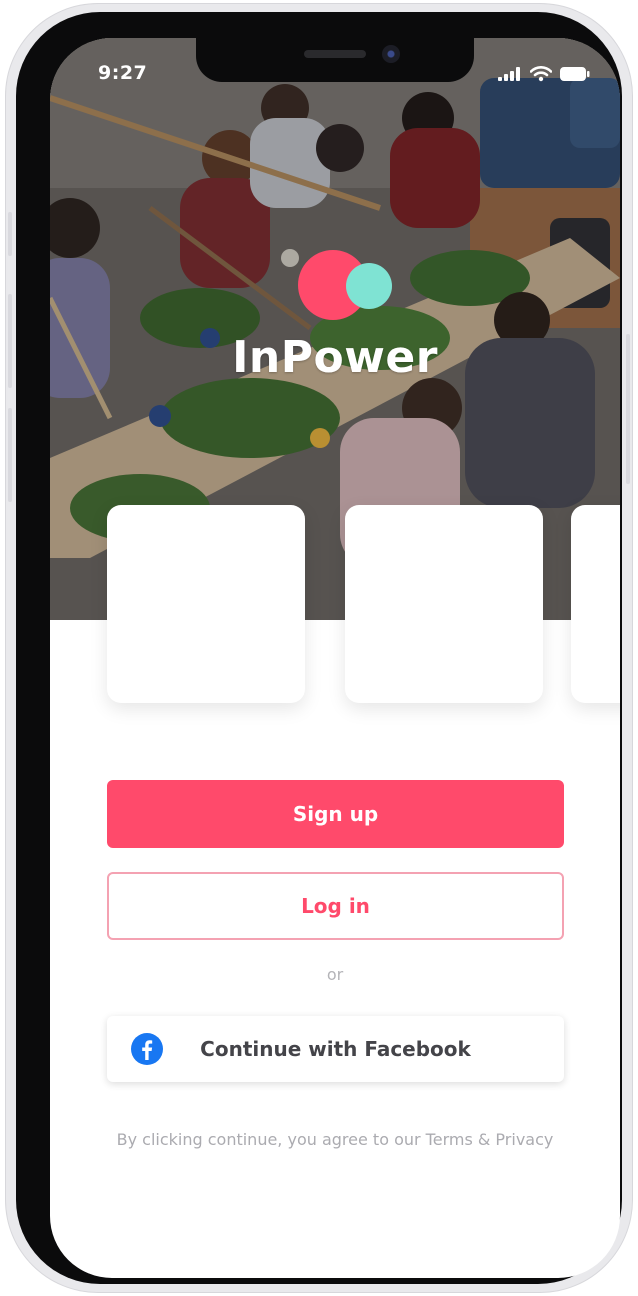 The width and height of the screenshot is (638, 1296). Describe the element at coordinates (10, 455) in the screenshot. I see `volume-down-button` at that location.